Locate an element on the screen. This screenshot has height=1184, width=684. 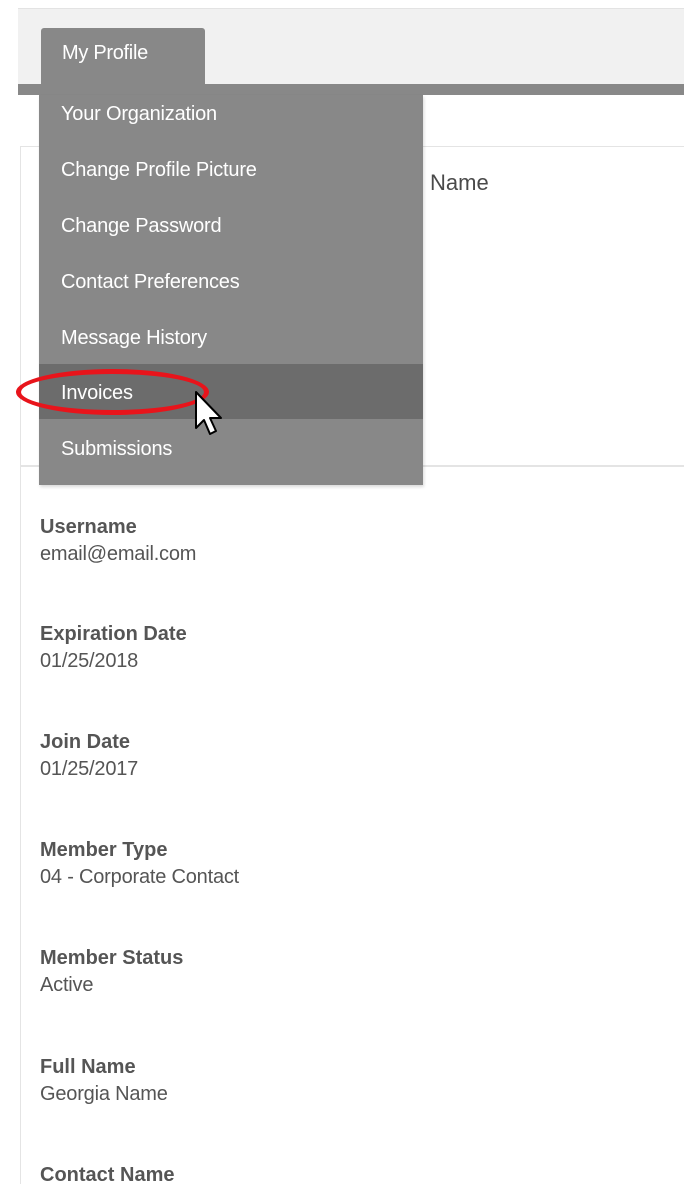
field-label: Expiration Date is located at coordinates (113, 634).